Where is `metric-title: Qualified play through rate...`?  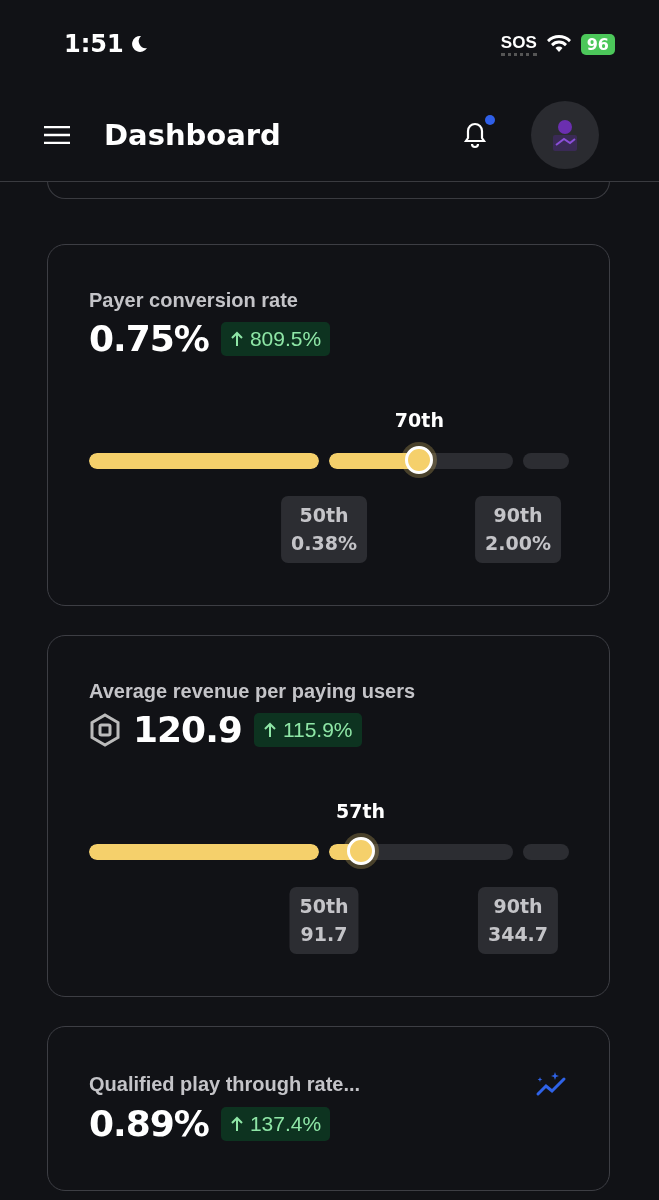
metric-title: Qualified play through rate... is located at coordinates (225, 1084).